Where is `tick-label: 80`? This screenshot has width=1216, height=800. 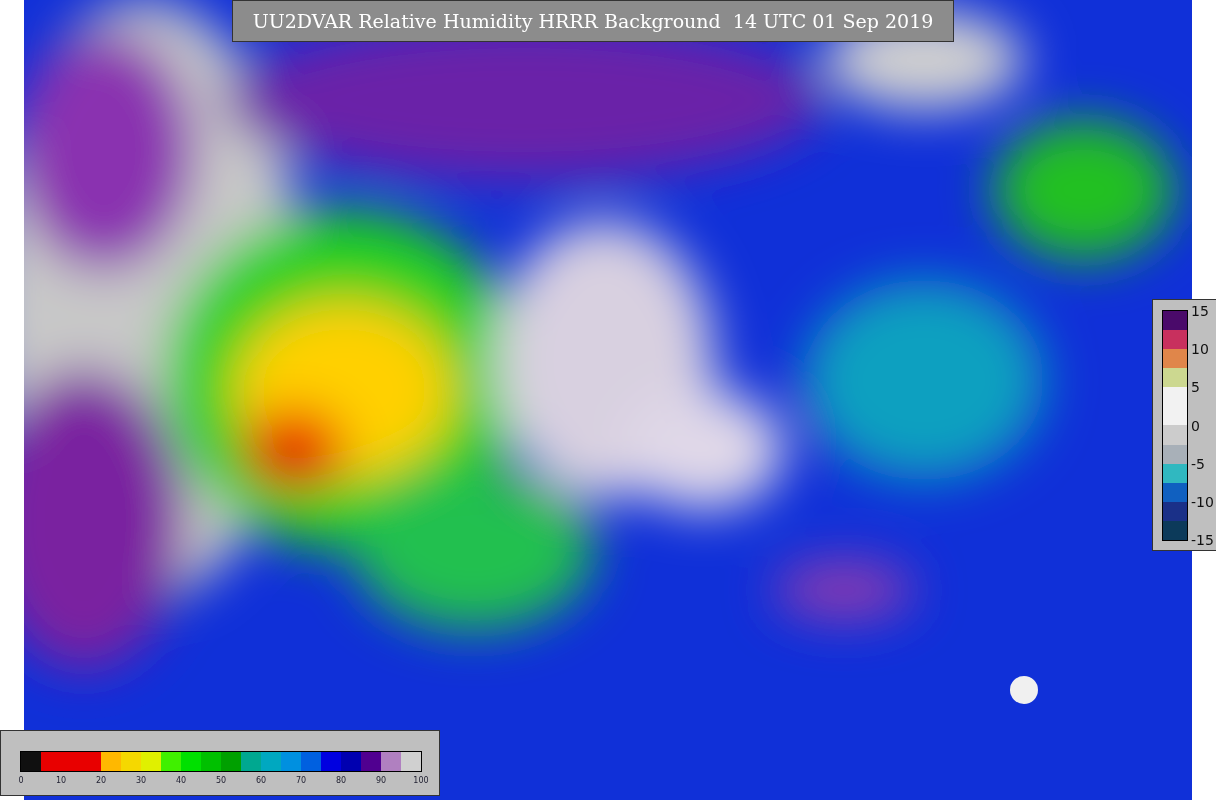
tick-label: 80 is located at coordinates (341, 780).